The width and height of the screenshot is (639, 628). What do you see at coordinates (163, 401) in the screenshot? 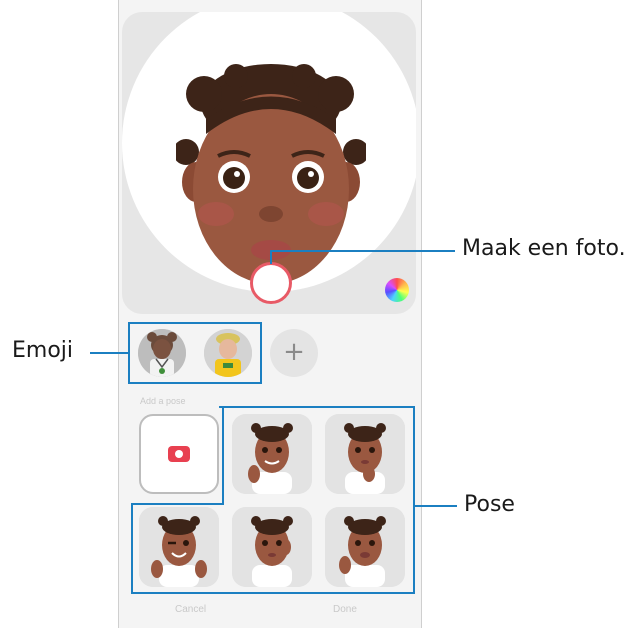
I see `pose-section-label: Add a pose` at bounding box center [163, 401].